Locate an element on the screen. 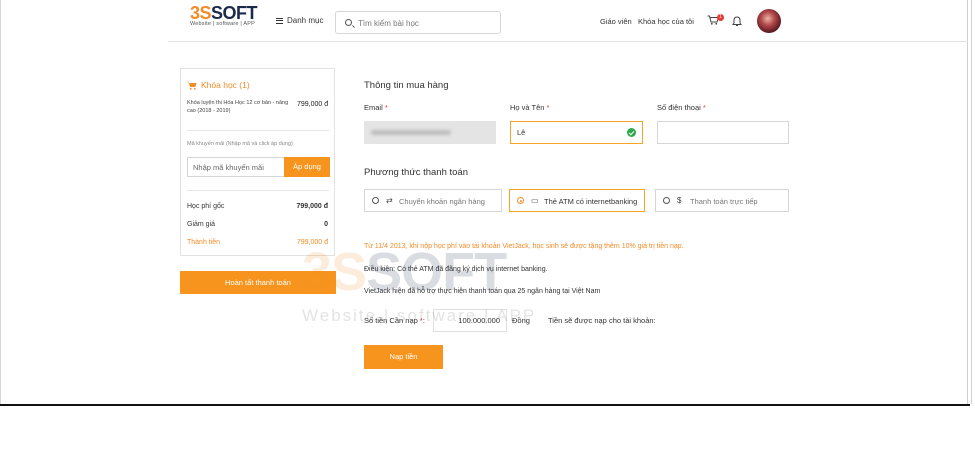 Image resolution: width=975 pixels, height=456 pixels. discount-value: 0 is located at coordinates (326, 224).